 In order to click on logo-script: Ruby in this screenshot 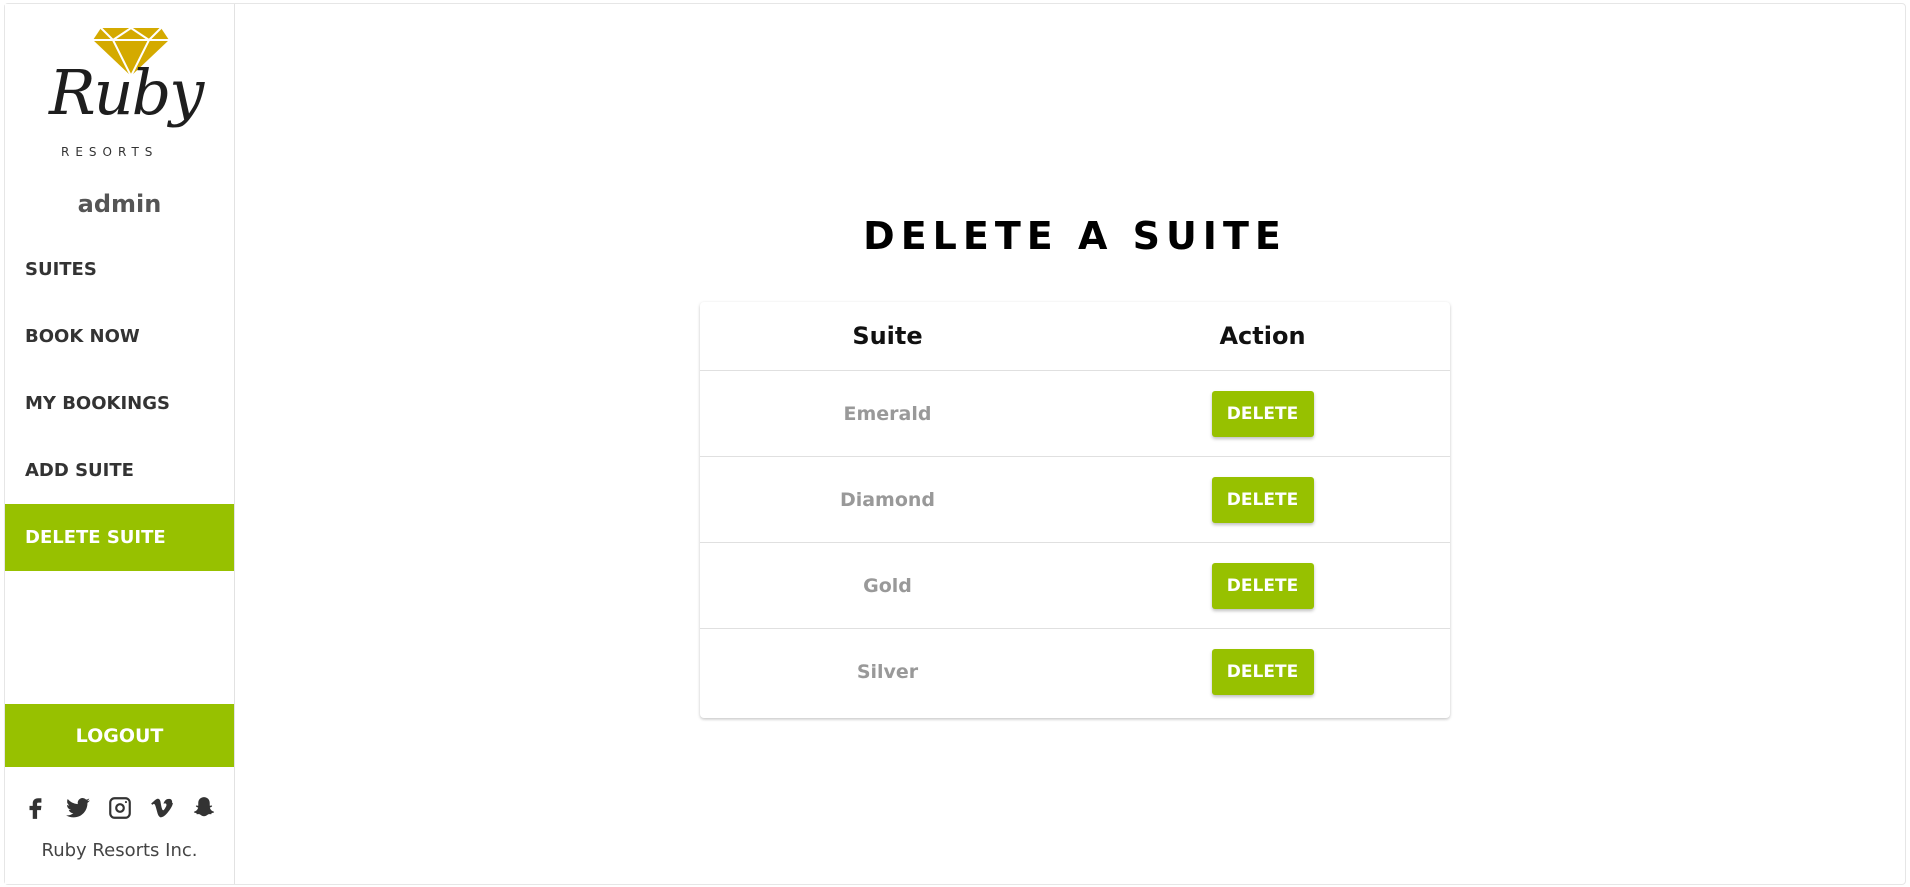, I will do `click(126, 92)`.